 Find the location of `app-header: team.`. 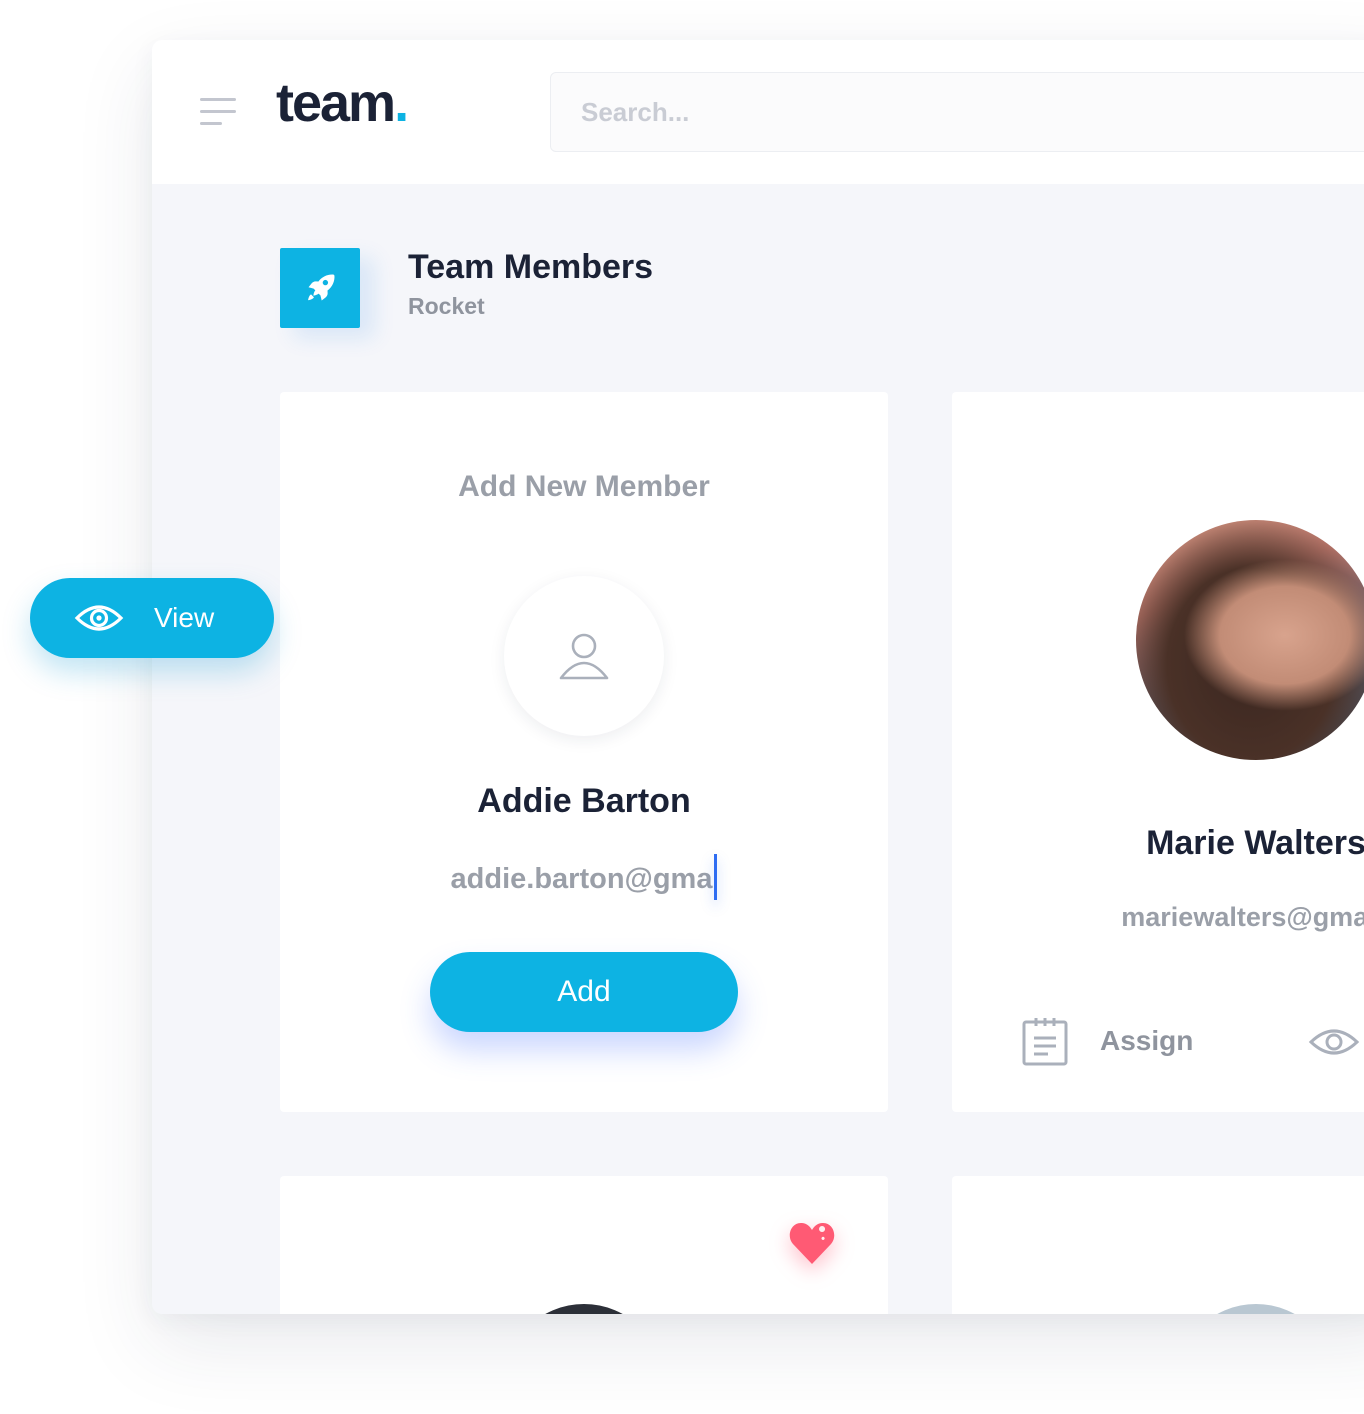

app-header: team. is located at coordinates (758, 112).